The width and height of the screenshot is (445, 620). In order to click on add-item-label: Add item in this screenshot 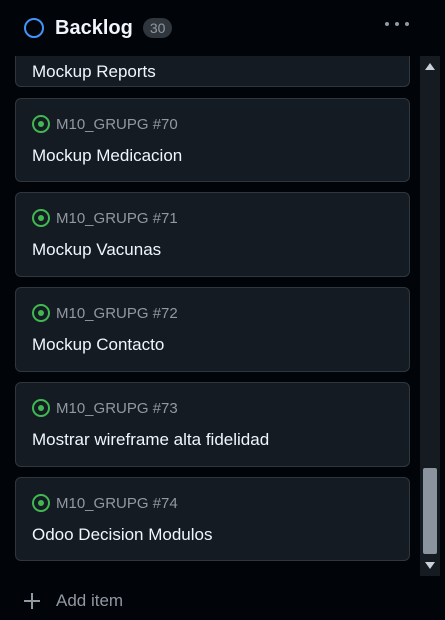, I will do `click(90, 600)`.